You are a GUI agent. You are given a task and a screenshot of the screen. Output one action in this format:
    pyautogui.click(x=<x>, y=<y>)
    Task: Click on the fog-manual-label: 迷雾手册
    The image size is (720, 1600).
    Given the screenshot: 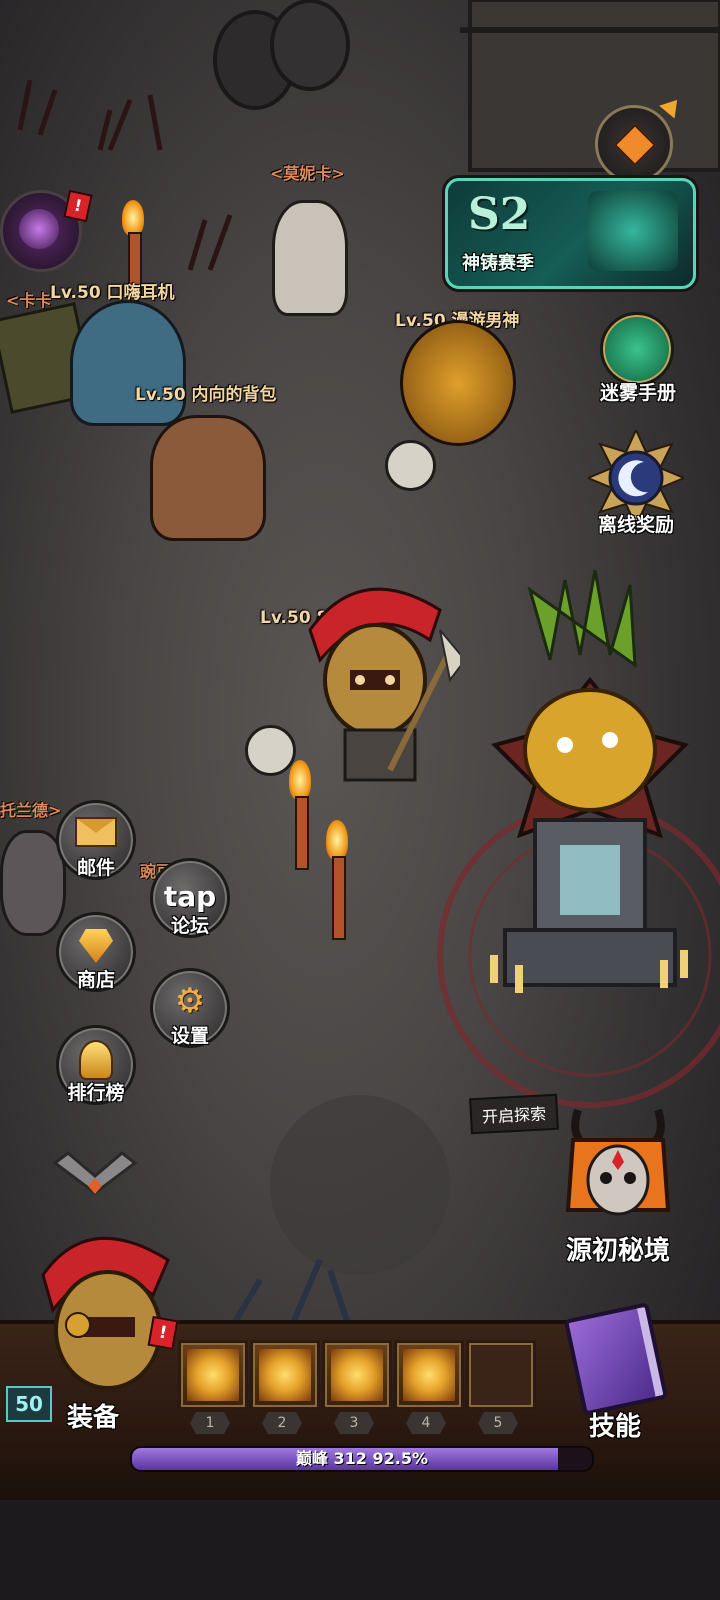 What is the action you would take?
    pyautogui.click(x=637, y=393)
    